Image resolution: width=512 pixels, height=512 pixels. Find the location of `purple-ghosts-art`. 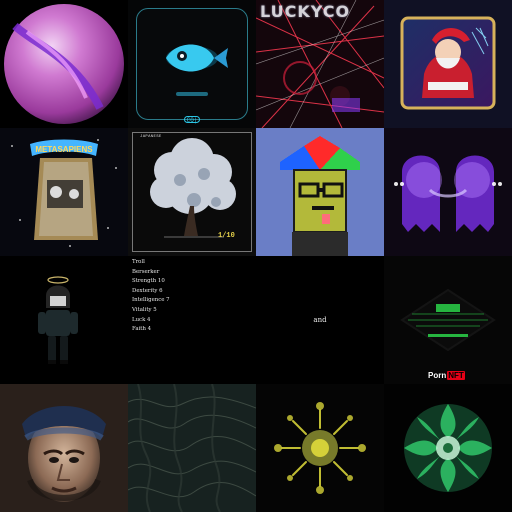

purple-ghosts-art is located at coordinates (448, 192).